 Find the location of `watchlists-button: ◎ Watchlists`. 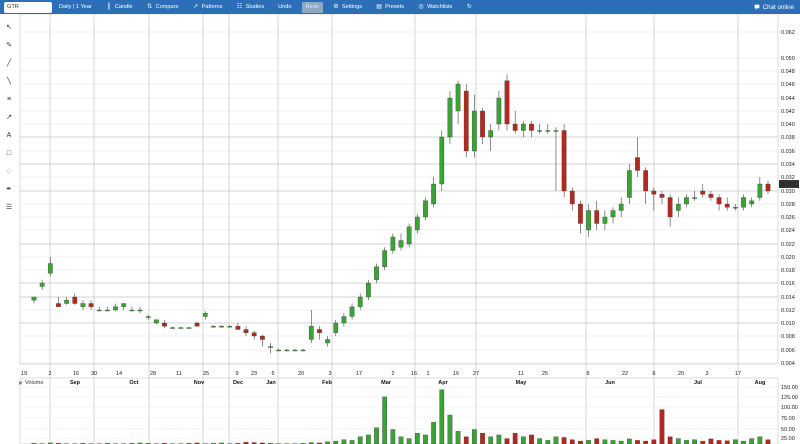

watchlists-button: ◎ Watchlists is located at coordinates (435, 7).